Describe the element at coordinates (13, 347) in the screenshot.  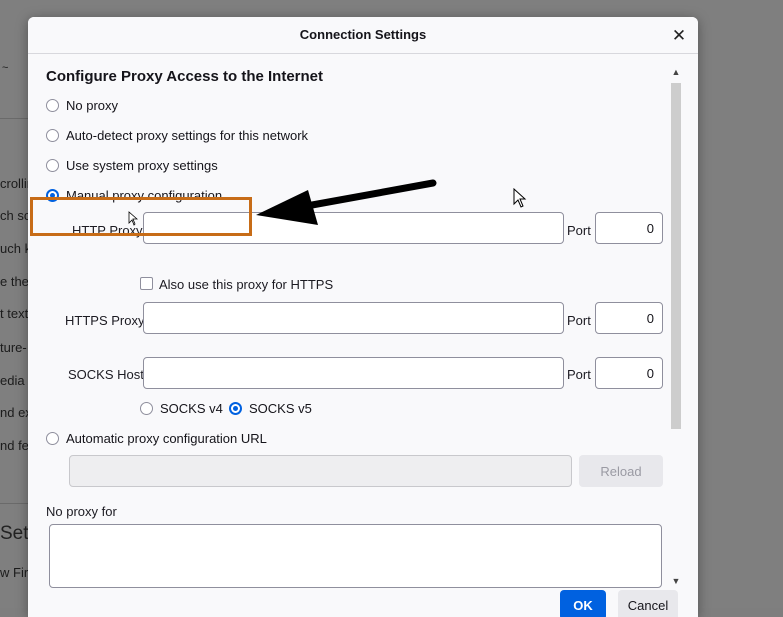
I see `bg-fragment: ture-` at that location.